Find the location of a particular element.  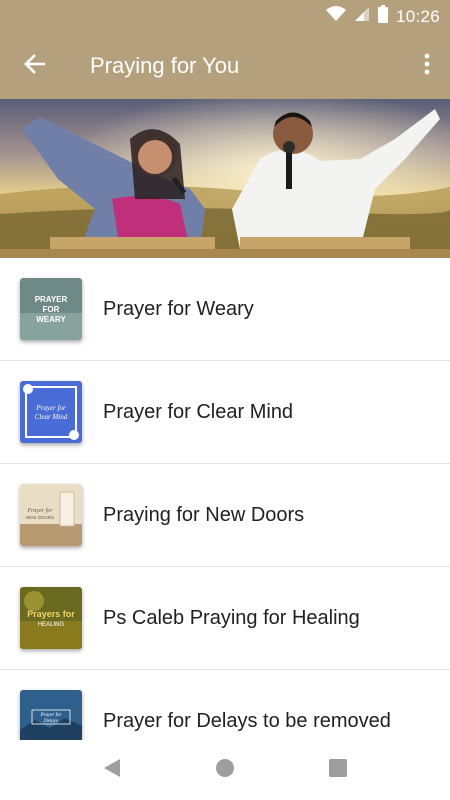

back-button is located at coordinates (34, 66).